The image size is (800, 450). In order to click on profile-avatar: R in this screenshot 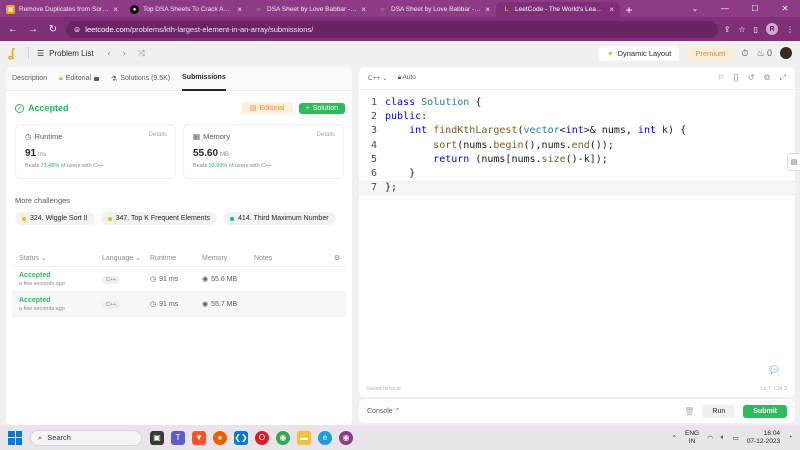, I will do `click(772, 29)`.